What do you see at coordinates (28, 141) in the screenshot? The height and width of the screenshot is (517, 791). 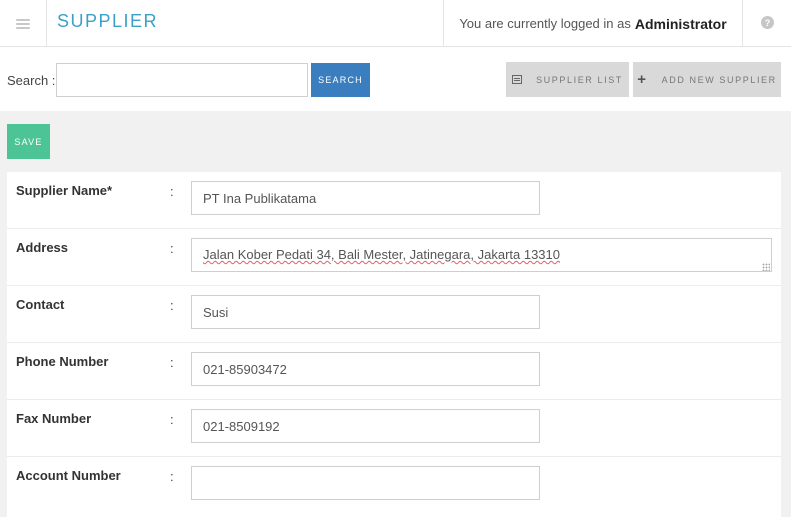 I see `save-button: SAVE` at bounding box center [28, 141].